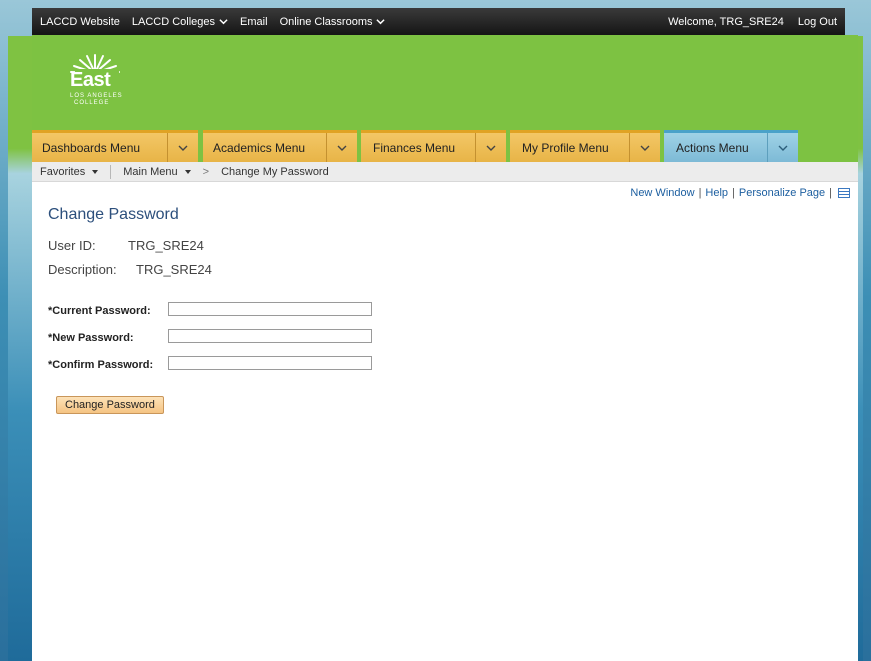 This screenshot has height=661, width=871. What do you see at coordinates (712, 147) in the screenshot?
I see `tab-label: Actions Menu` at bounding box center [712, 147].